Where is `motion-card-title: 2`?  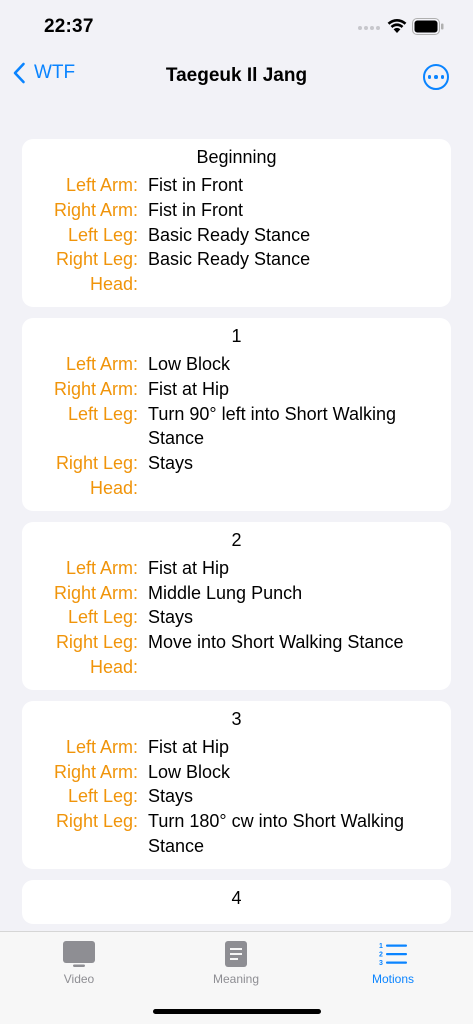 motion-card-title: 2 is located at coordinates (236, 539).